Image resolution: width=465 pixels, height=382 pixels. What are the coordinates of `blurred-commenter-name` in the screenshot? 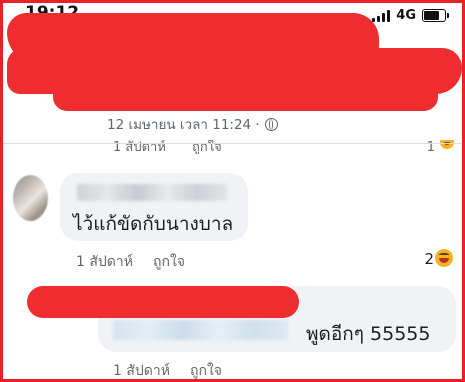 It's located at (152, 192).